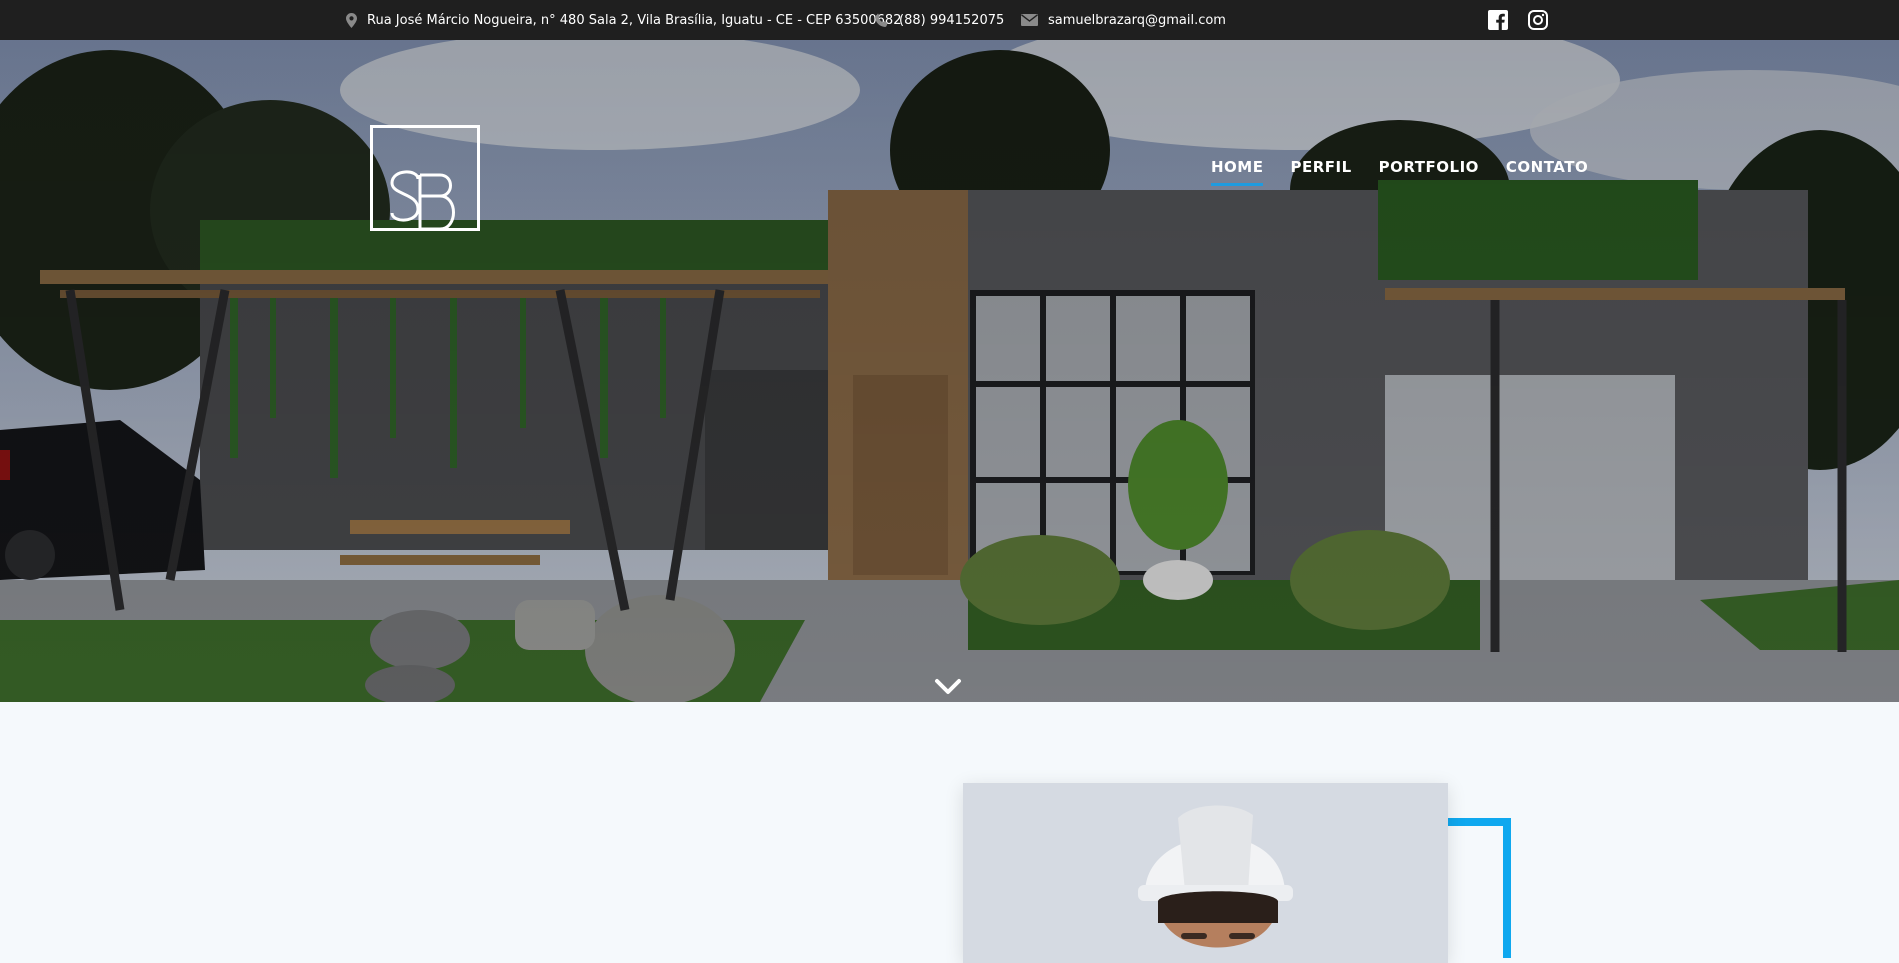 The width and height of the screenshot is (1899, 963). Describe the element at coordinates (1429, 170) in the screenshot. I see `nav-portfolio: PORTFOLIO` at that location.